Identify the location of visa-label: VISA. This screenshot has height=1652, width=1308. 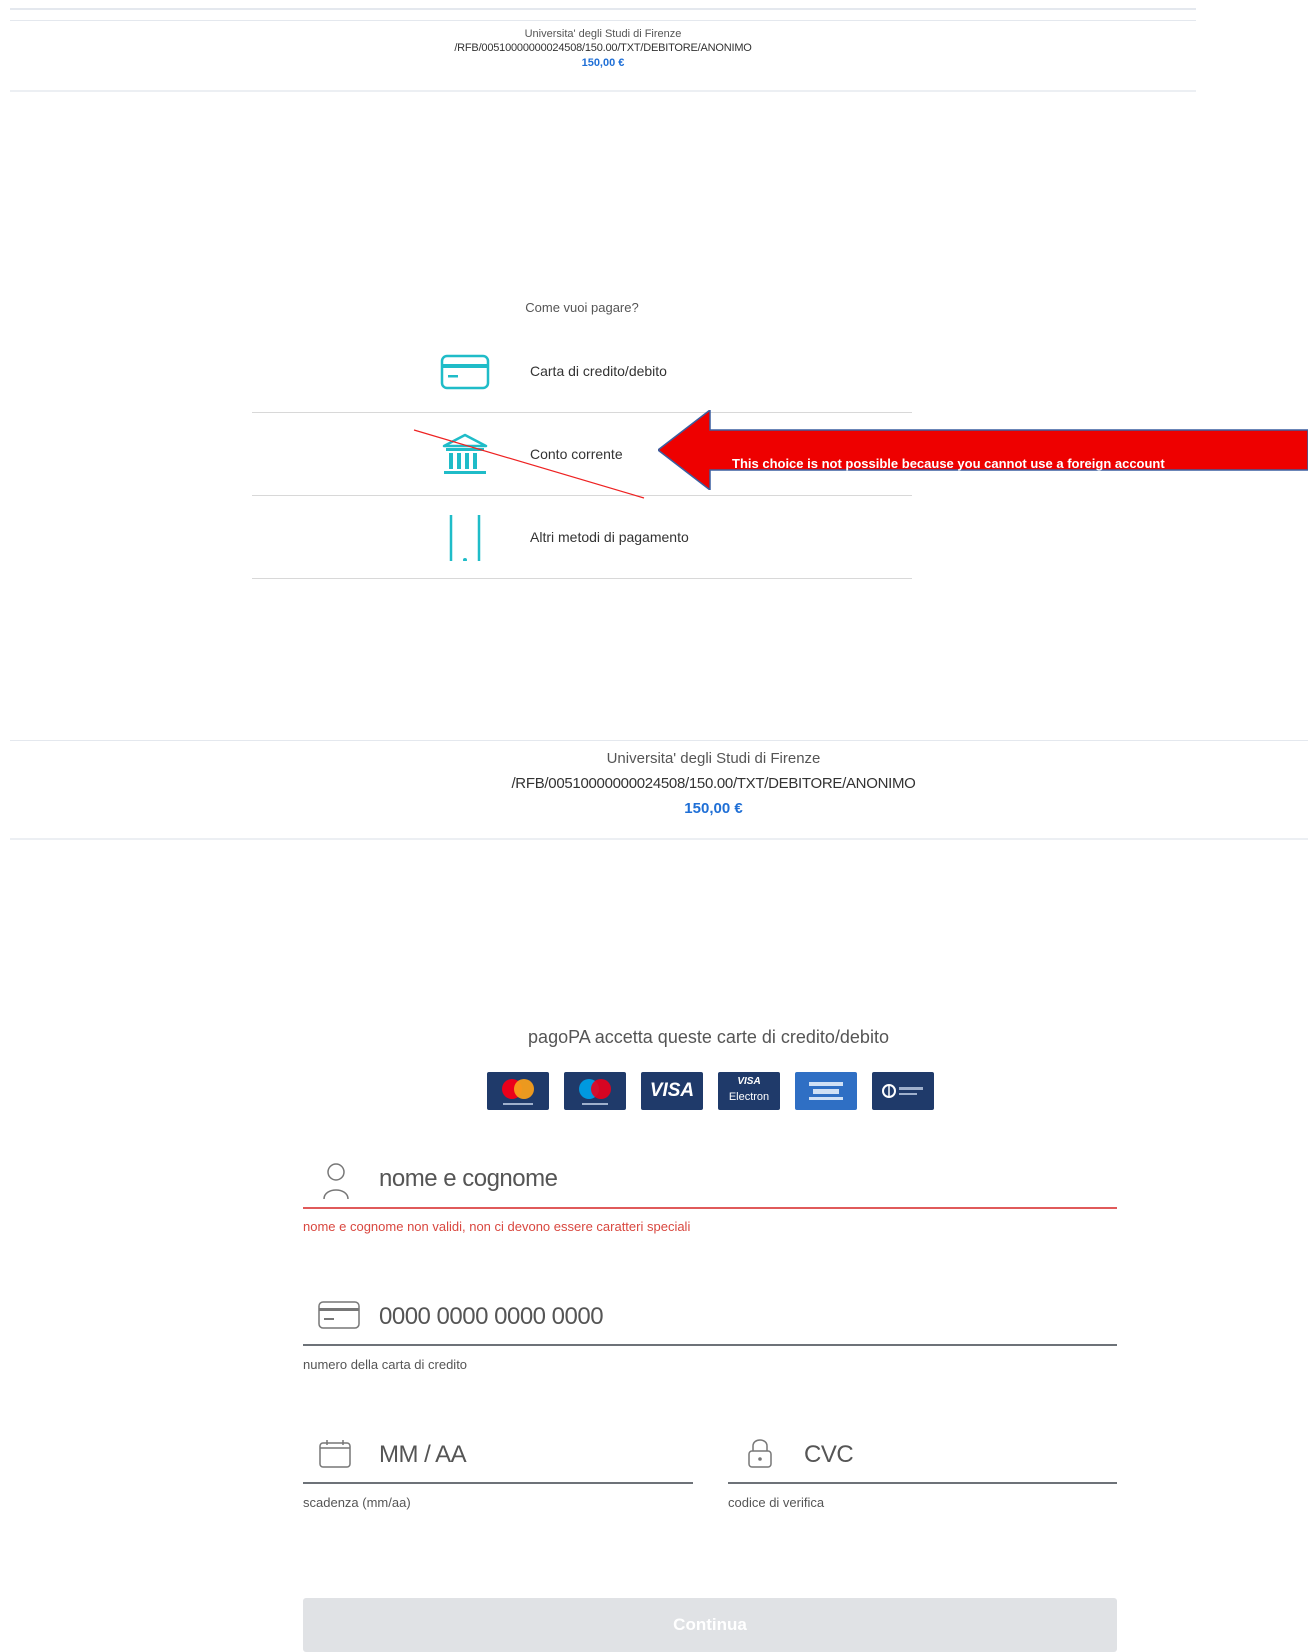
(672, 1090).